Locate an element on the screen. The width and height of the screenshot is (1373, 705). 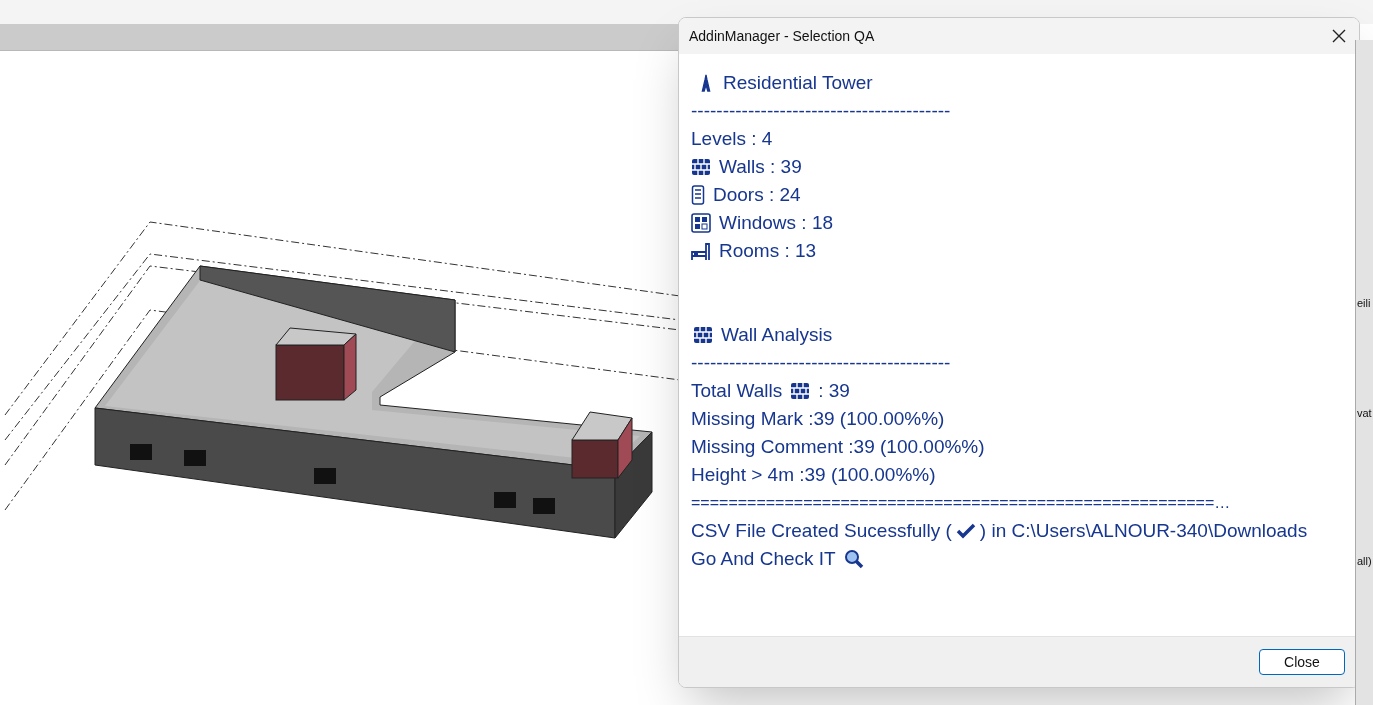
window-icon is located at coordinates (701, 223).